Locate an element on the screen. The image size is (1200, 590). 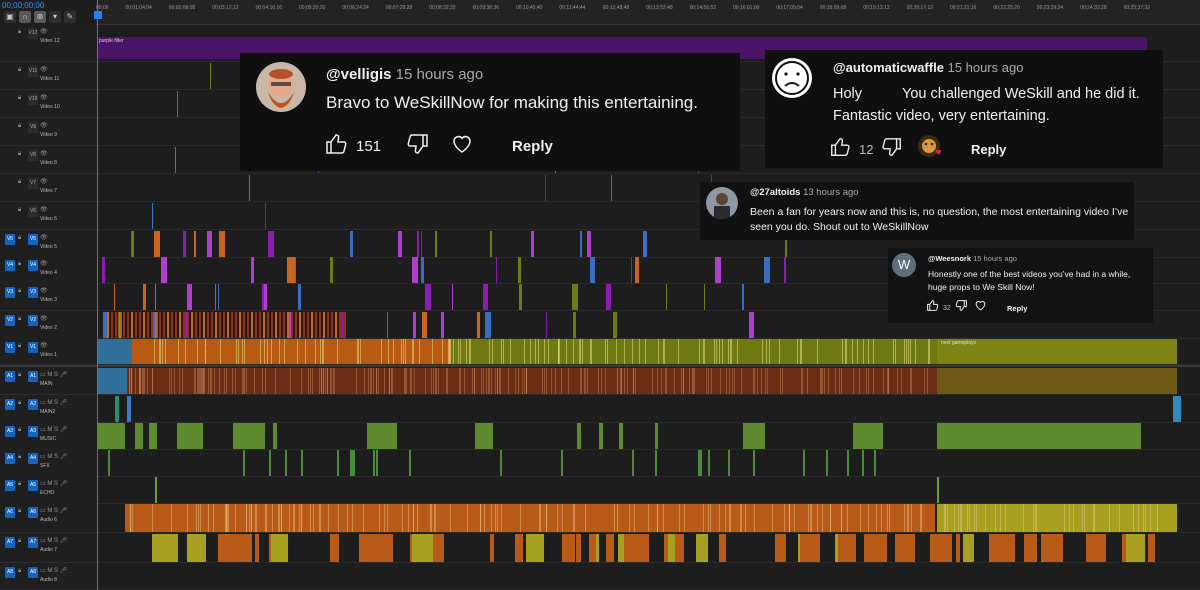
like-icon is located at coordinates (840, 149).